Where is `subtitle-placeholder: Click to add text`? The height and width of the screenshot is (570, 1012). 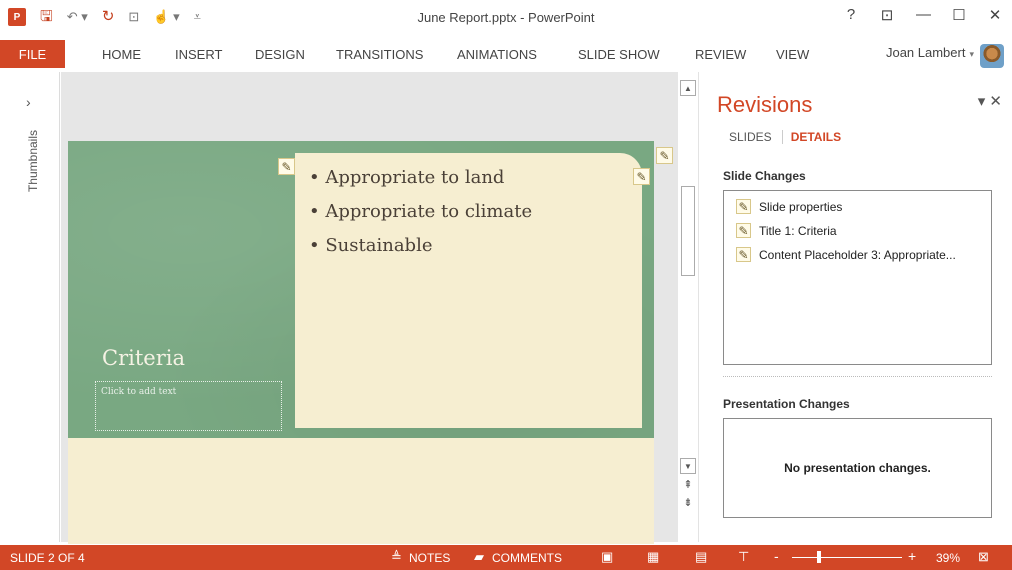
subtitle-placeholder: Click to add text is located at coordinates (188, 406).